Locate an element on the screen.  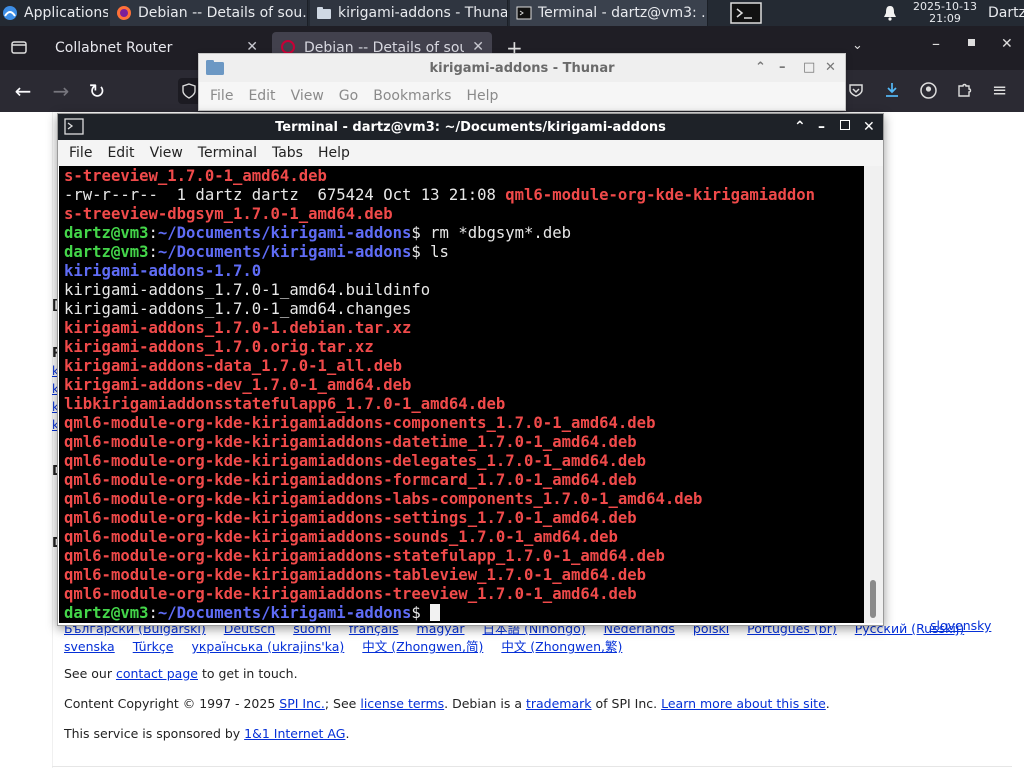
tab-overview-icon is located at coordinates (20, 48).